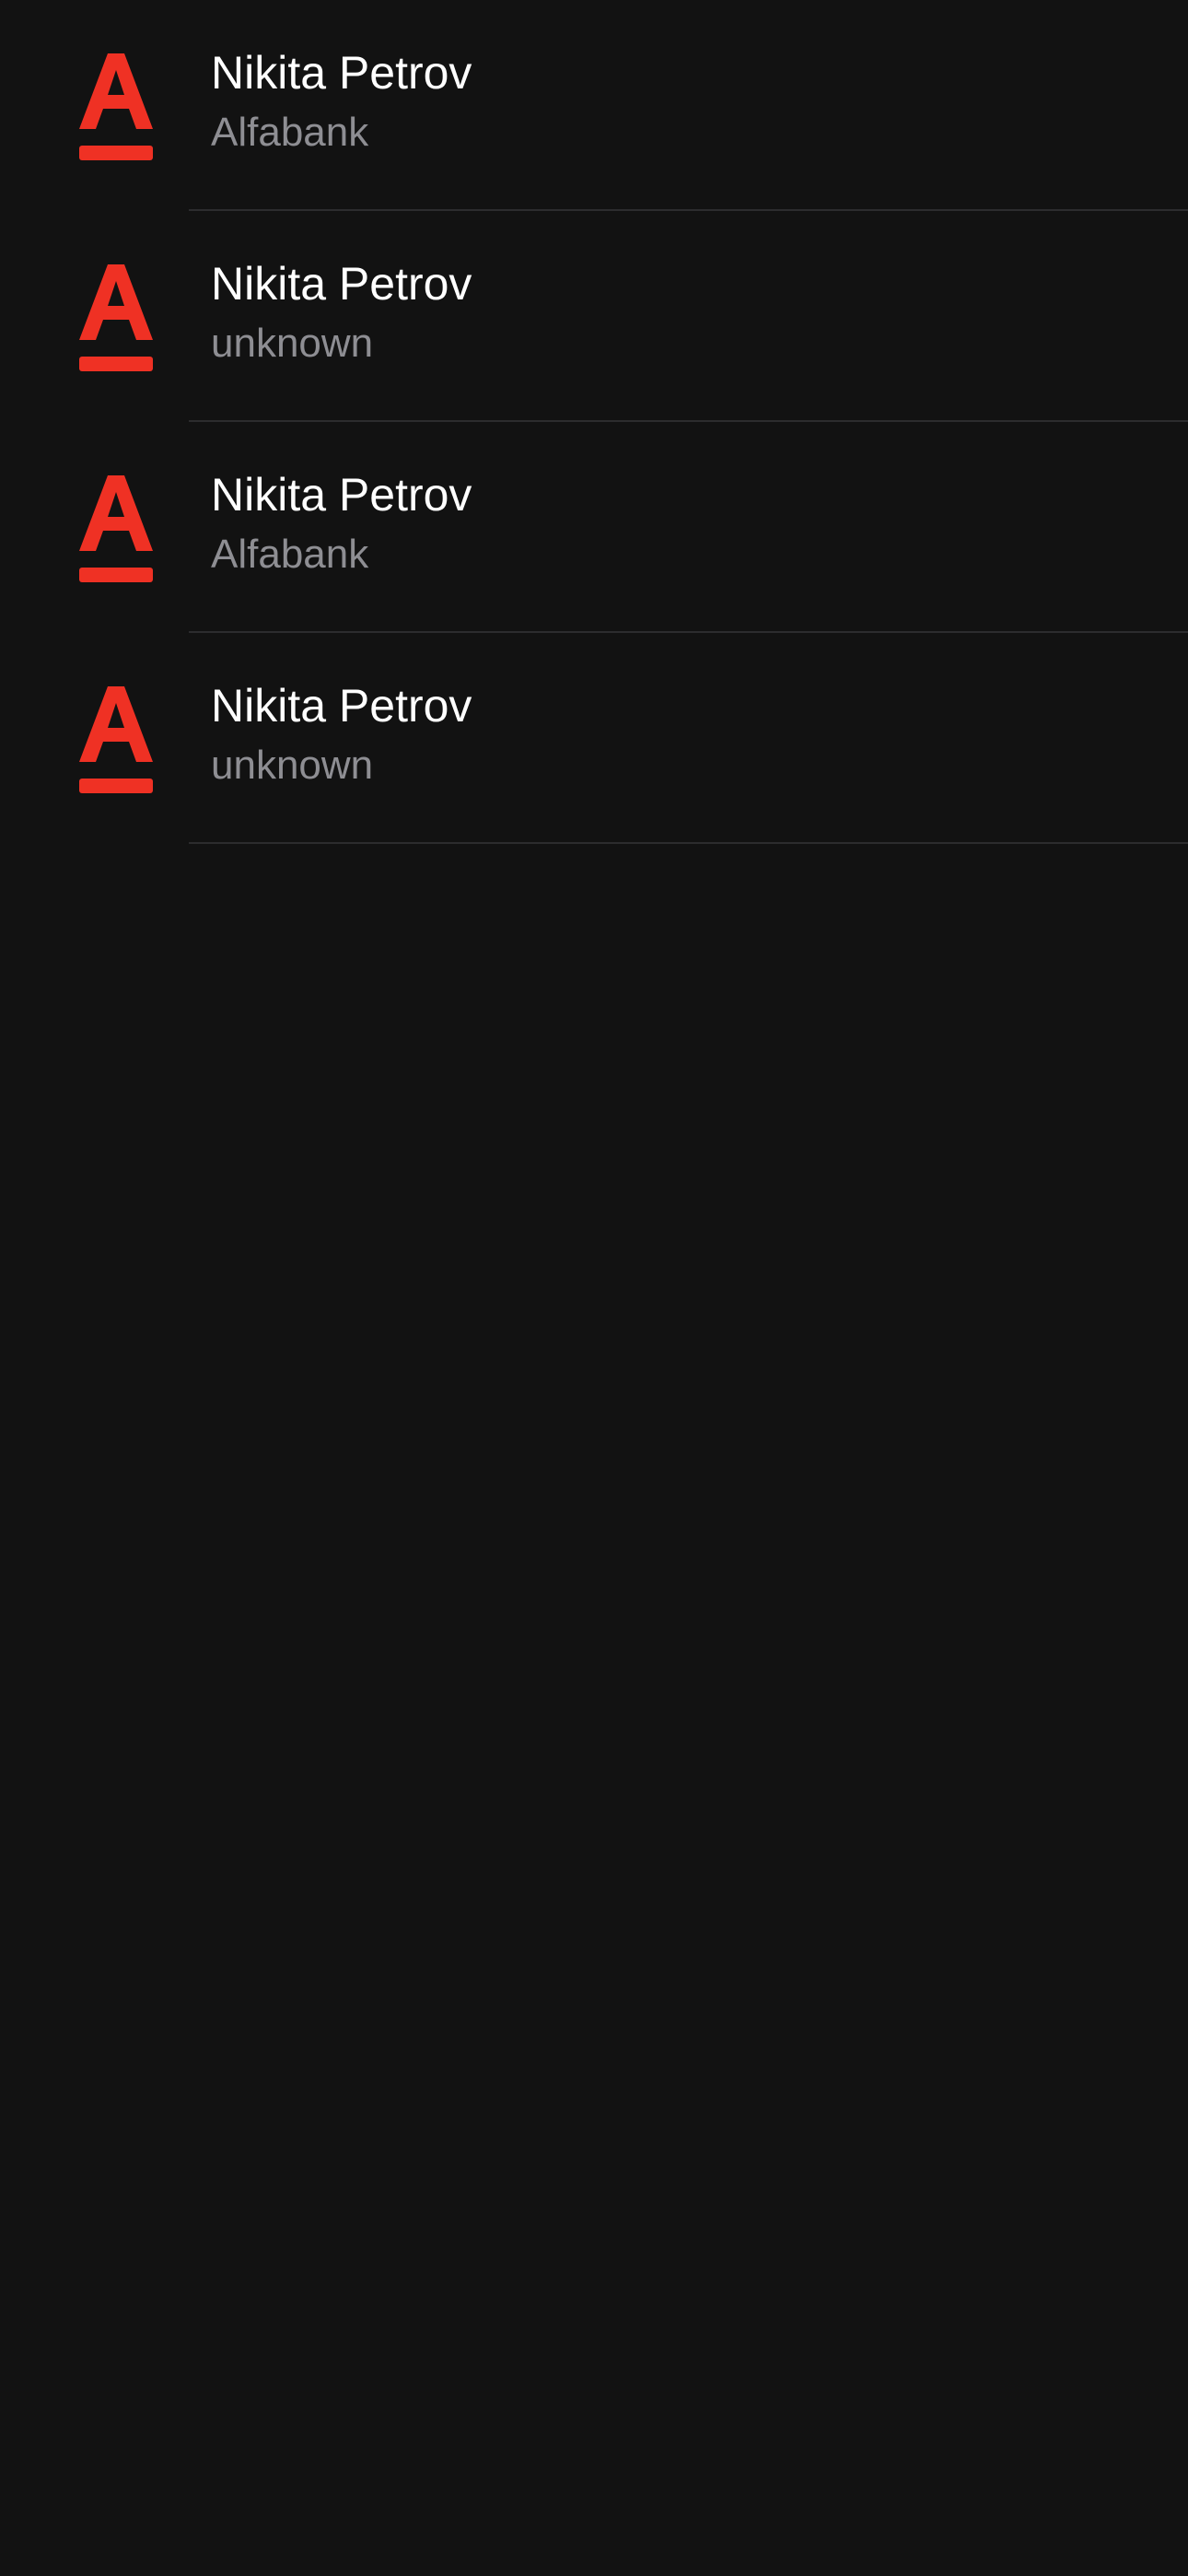 The height and width of the screenshot is (2576, 1188). Describe the element at coordinates (688, 843) in the screenshot. I see `row-separator` at that location.